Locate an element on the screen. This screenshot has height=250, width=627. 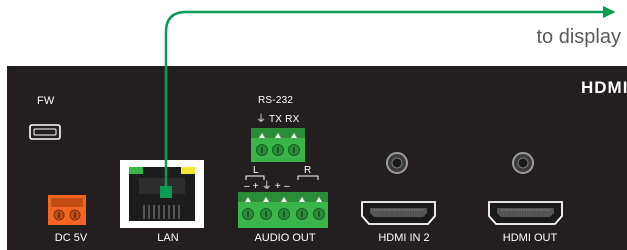
hdmi-in-mount-nut is located at coordinates (397, 163).